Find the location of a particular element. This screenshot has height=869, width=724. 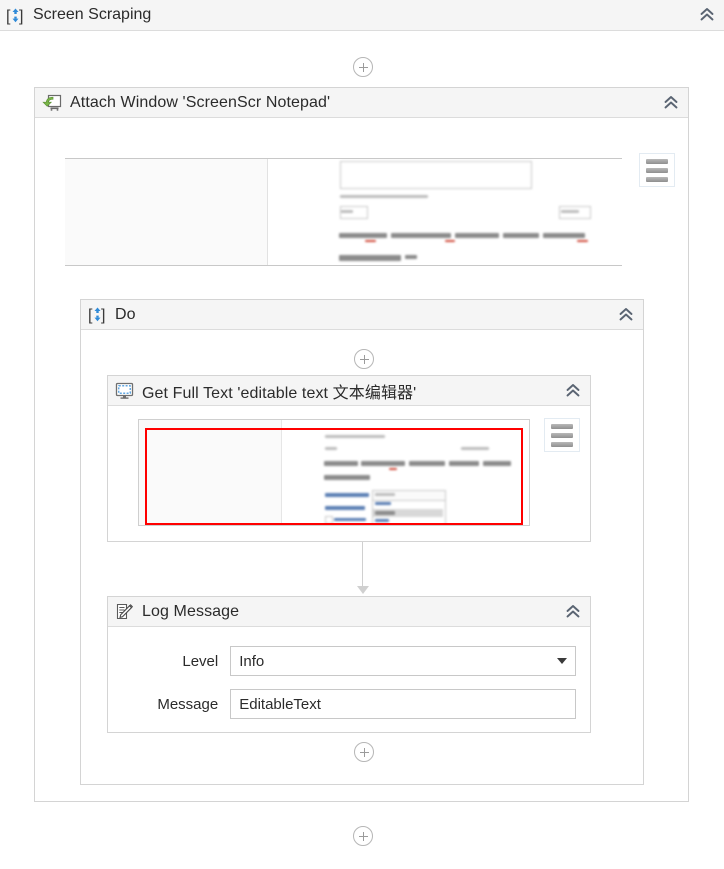

do-title: Do is located at coordinates (125, 314).